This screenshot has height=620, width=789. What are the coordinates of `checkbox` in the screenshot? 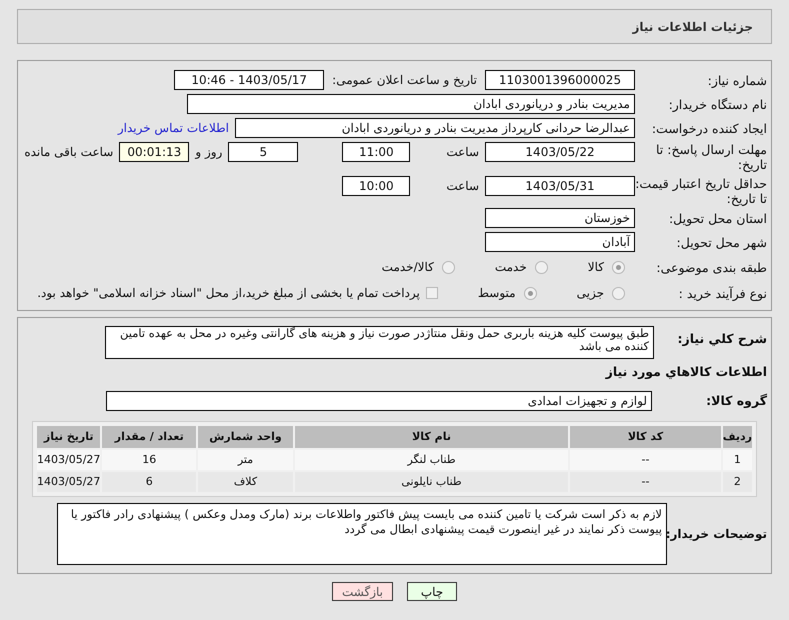 It's located at (432, 293).